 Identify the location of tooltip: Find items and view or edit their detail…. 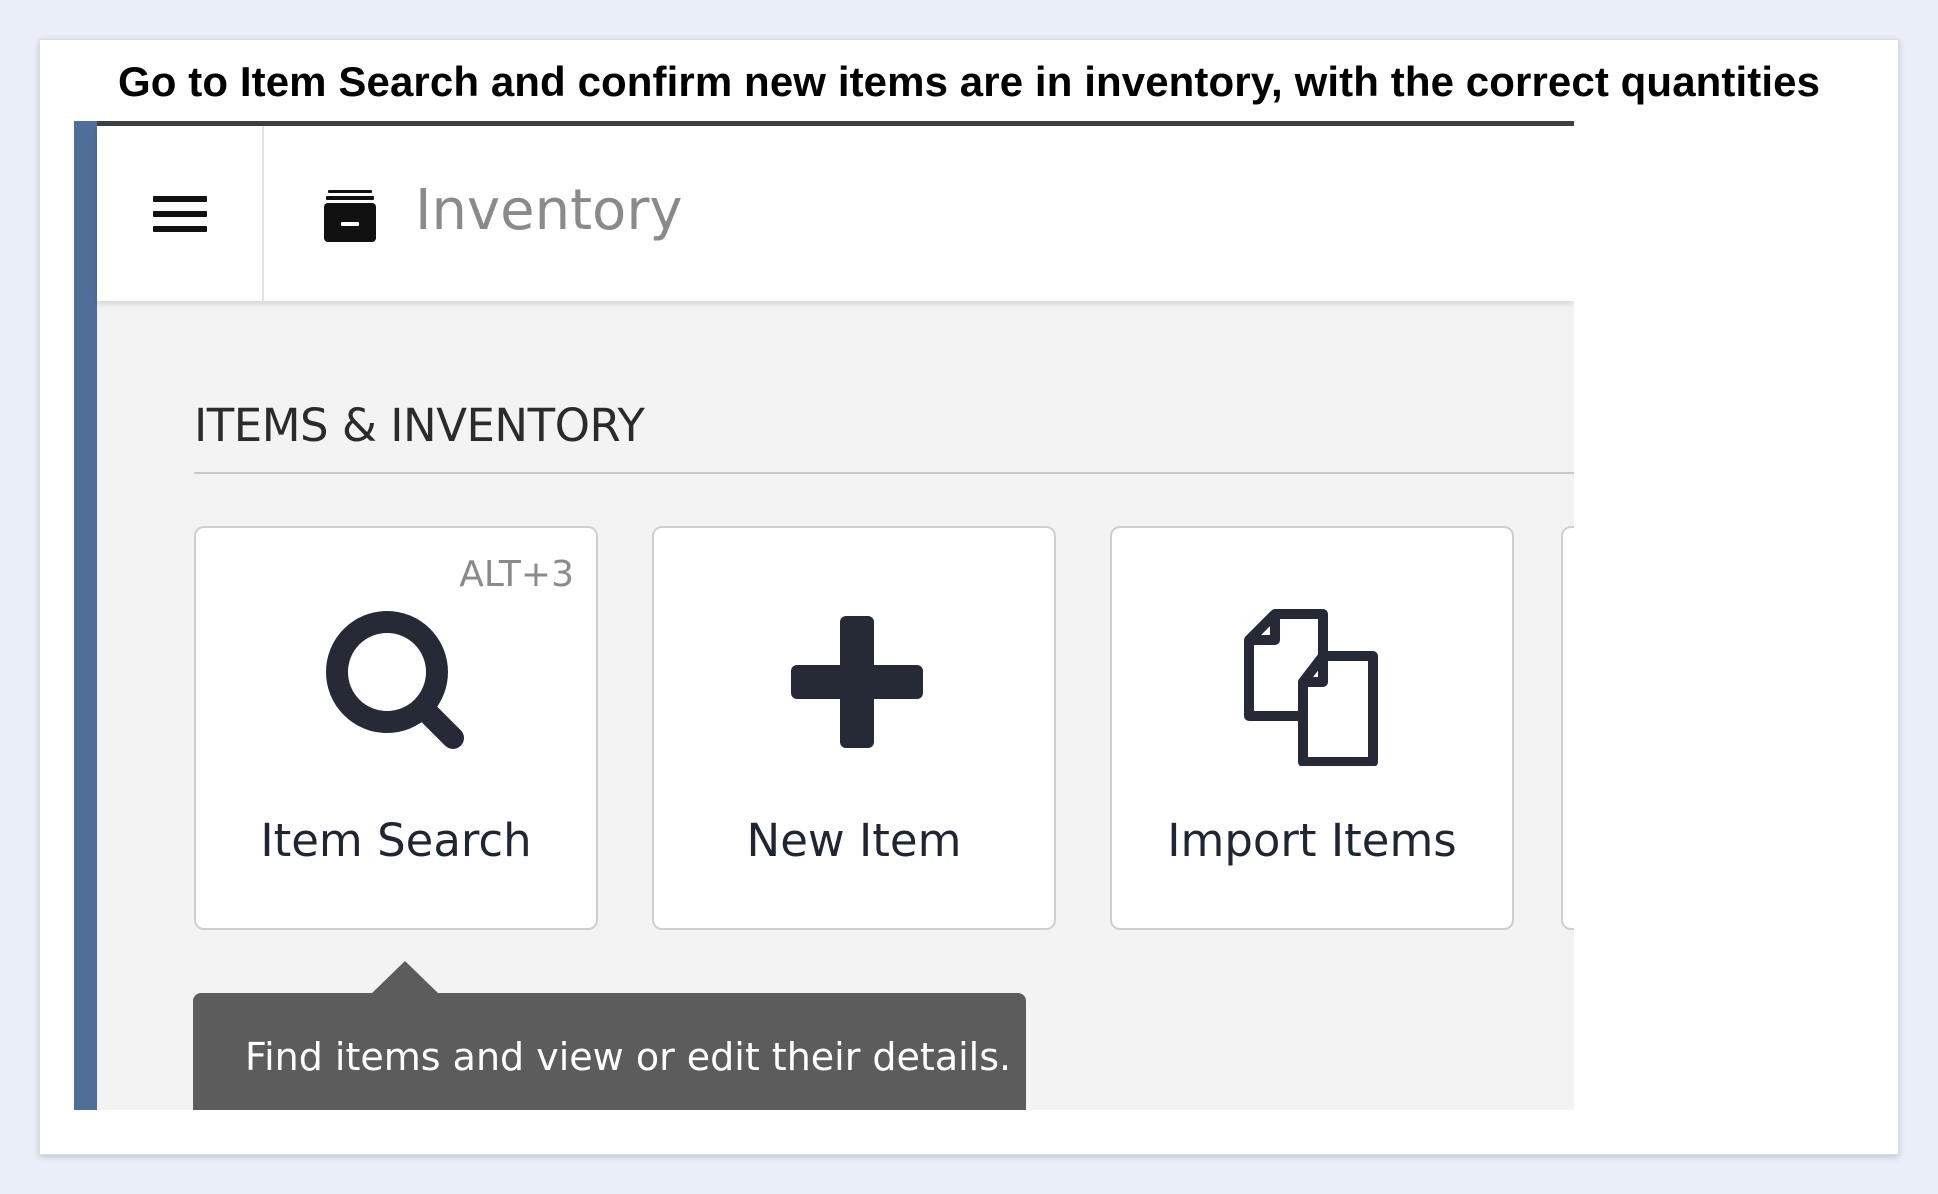
(609, 1051).